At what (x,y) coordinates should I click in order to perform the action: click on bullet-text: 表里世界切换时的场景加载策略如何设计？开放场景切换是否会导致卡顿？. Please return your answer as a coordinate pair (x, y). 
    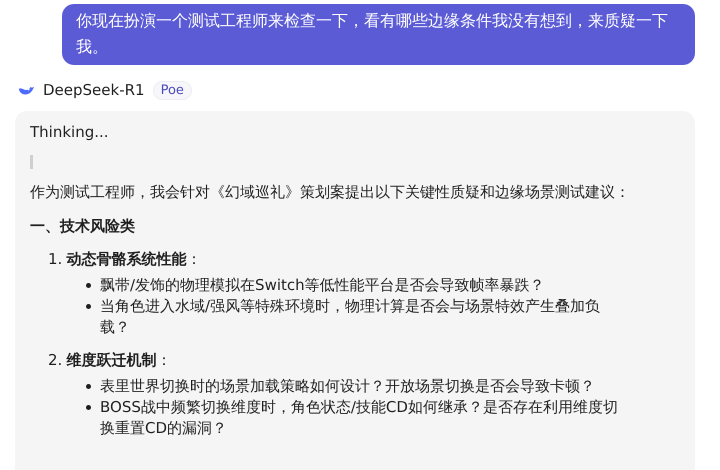
    Looking at the image, I should click on (348, 386).